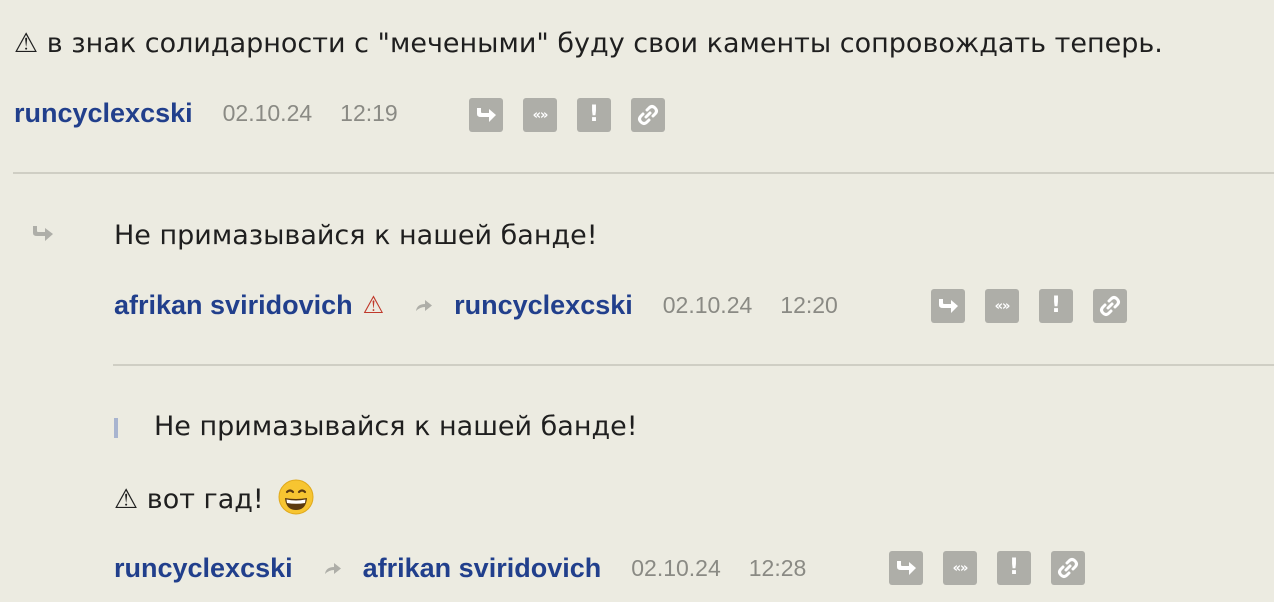 This screenshot has height=602, width=1274. What do you see at coordinates (43, 233) in the screenshot?
I see `thread-reply-icon` at bounding box center [43, 233].